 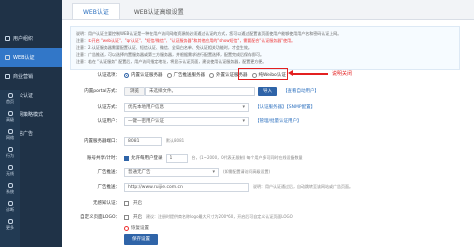 I want to click on annotation-callout: 说明关闭, so click(x=342, y=74).